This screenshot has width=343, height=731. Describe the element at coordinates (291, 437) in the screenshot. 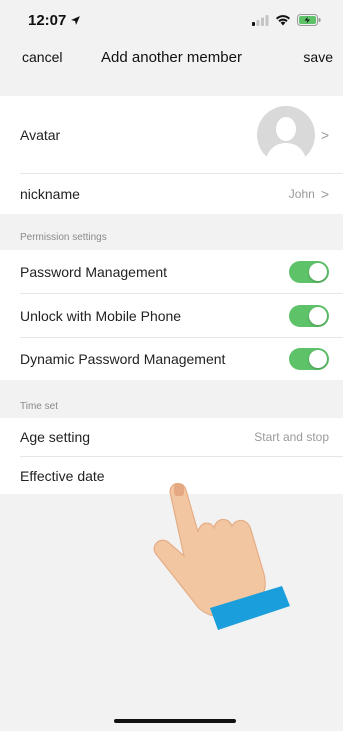

I see `age-setting-value: Start and stop` at that location.